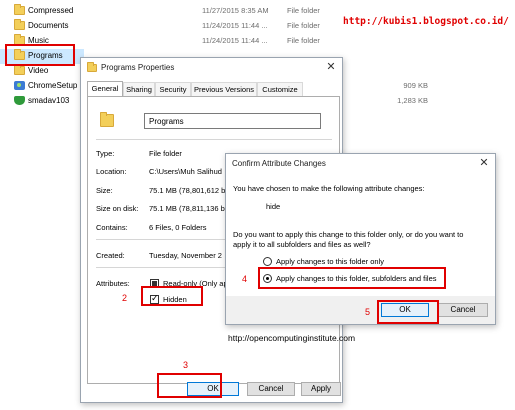 Image resolution: width=515 pixels, height=410 pixels. What do you see at coordinates (271, 389) in the screenshot?
I see `properties-cancel-button: Cancel` at bounding box center [271, 389].